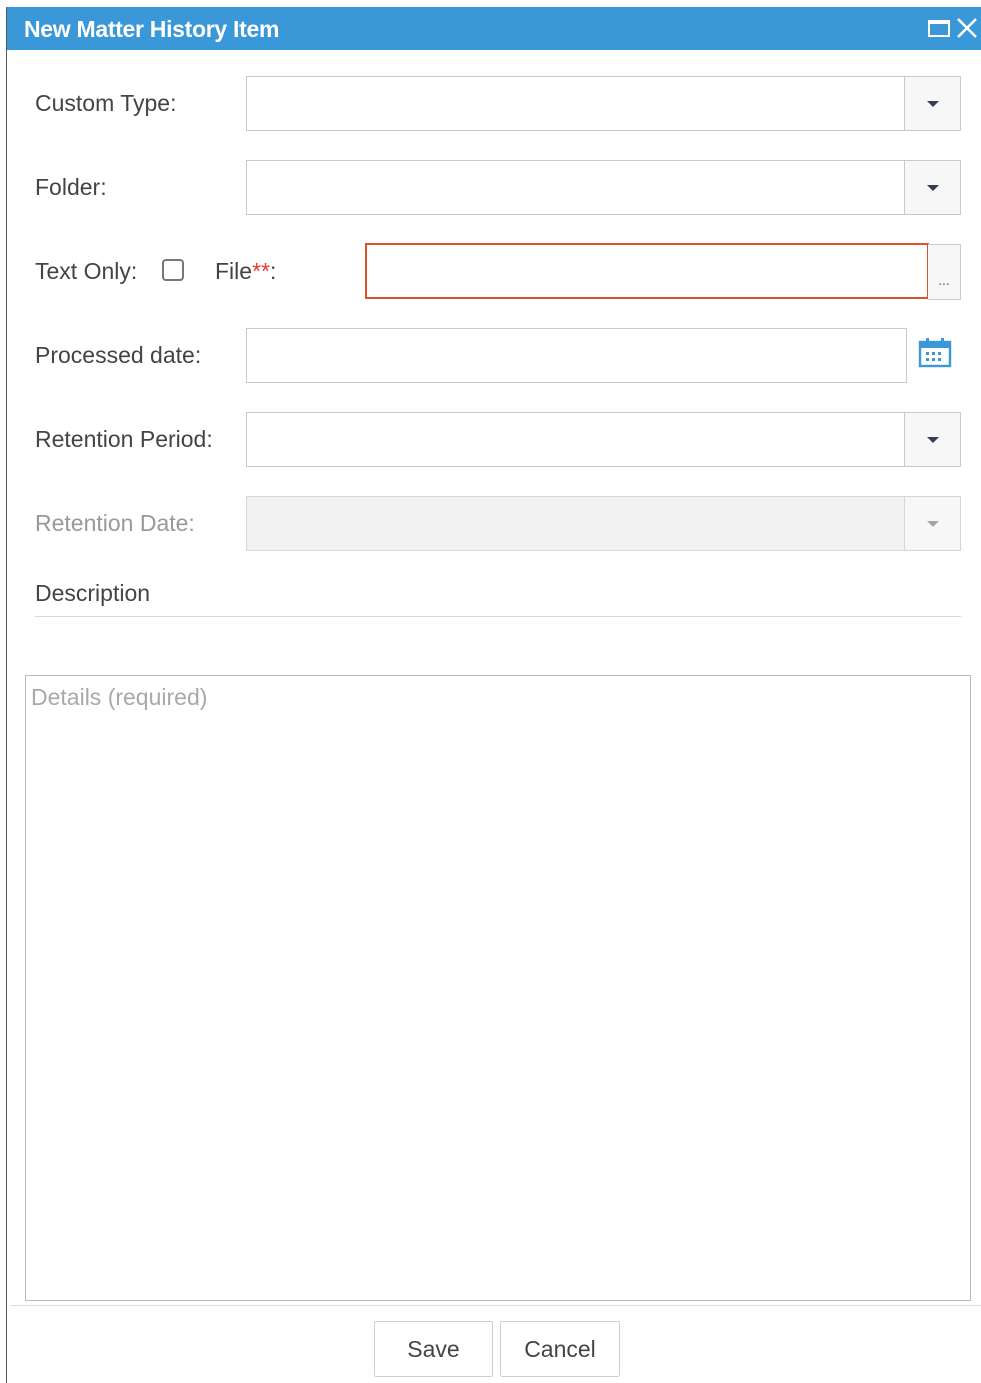 This screenshot has height=1383, width=981. I want to click on custom-type-dropdown-button, so click(932, 103).